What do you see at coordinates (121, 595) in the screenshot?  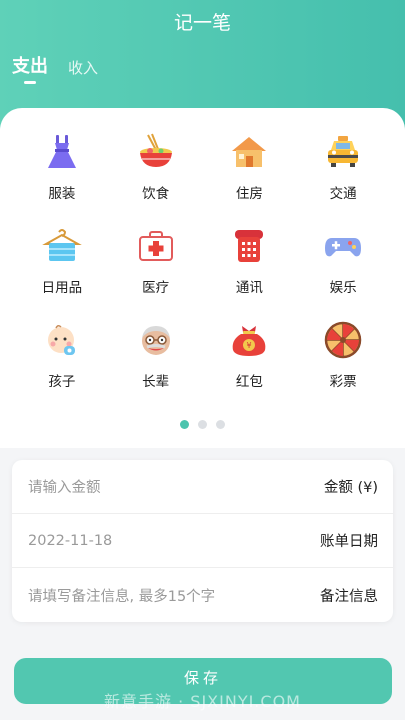 I see `note-input: 请填写备注信息, 最多15个字` at bounding box center [121, 595].